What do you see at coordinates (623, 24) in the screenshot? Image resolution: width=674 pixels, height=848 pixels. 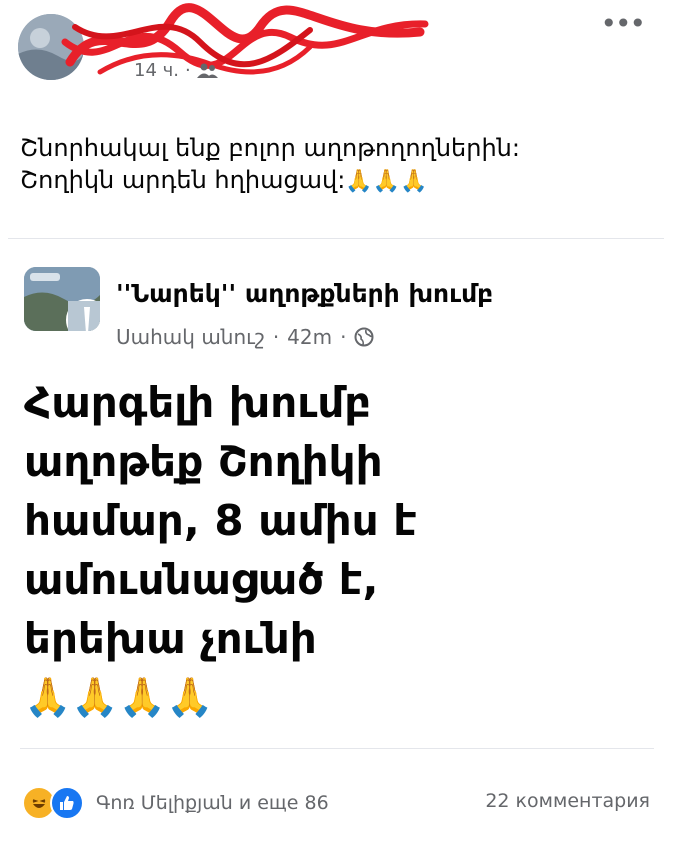 I see `more-options-icon: •••` at bounding box center [623, 24].